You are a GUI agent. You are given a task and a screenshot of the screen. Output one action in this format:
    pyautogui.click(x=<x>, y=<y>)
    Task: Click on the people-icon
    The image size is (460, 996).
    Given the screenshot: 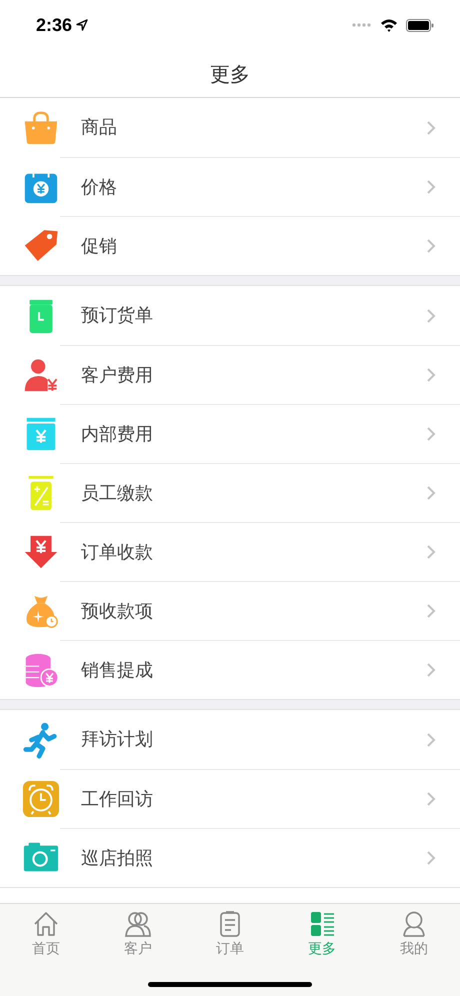 What is the action you would take?
    pyautogui.click(x=138, y=924)
    